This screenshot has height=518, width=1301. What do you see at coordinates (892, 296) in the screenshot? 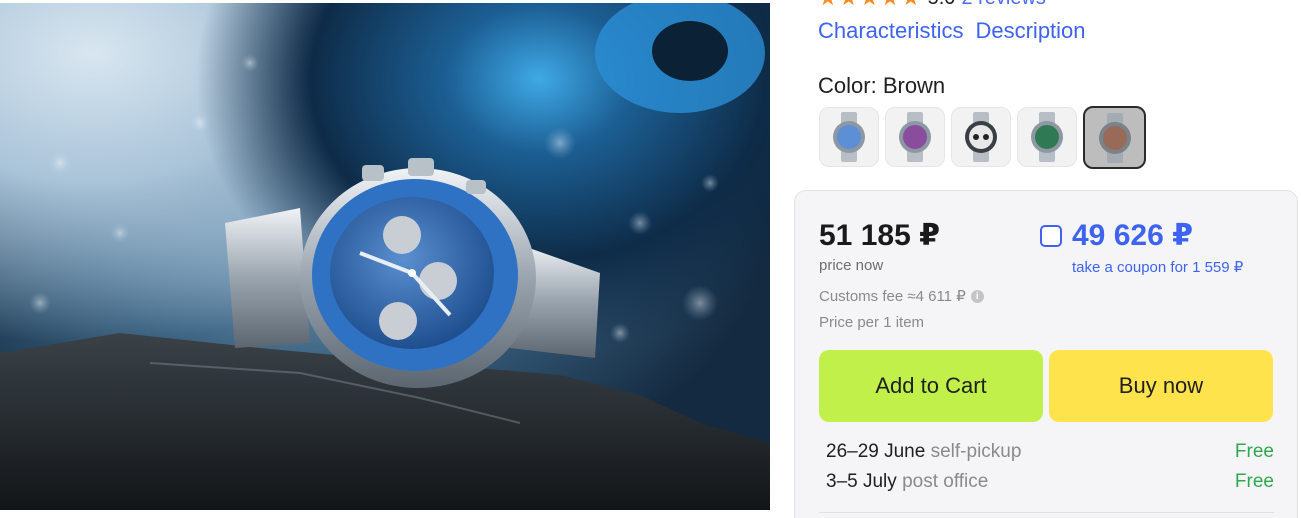
I see `customs-fee-text: Customs fee ≈4 611 ₽` at bounding box center [892, 296].